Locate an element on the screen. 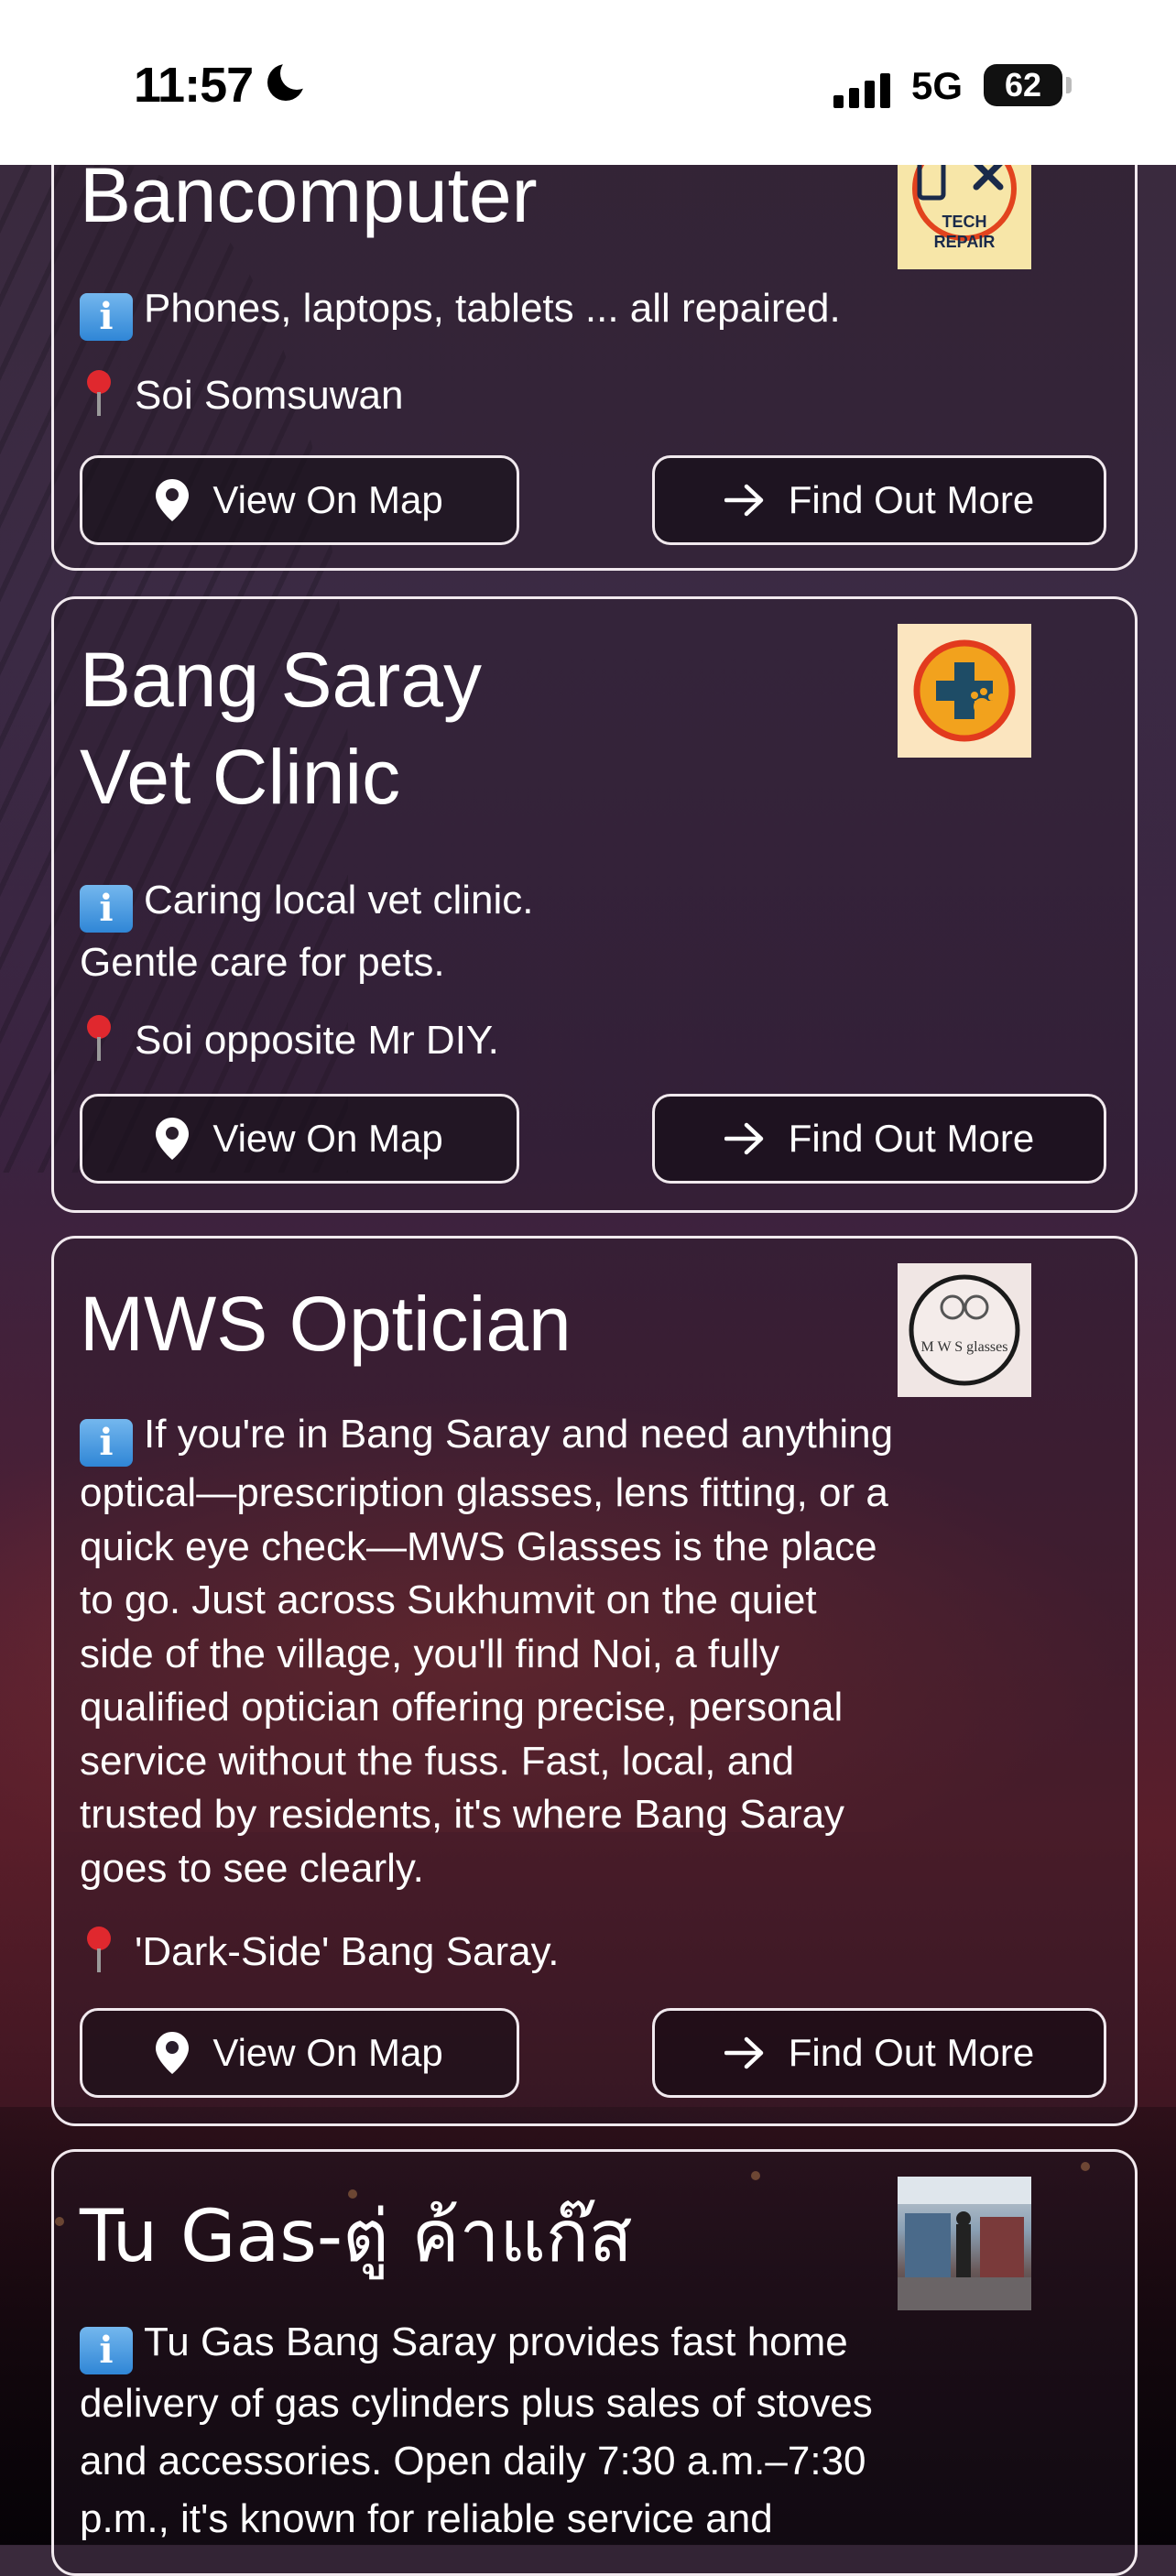  battery-icon: 62 is located at coordinates (1028, 85).